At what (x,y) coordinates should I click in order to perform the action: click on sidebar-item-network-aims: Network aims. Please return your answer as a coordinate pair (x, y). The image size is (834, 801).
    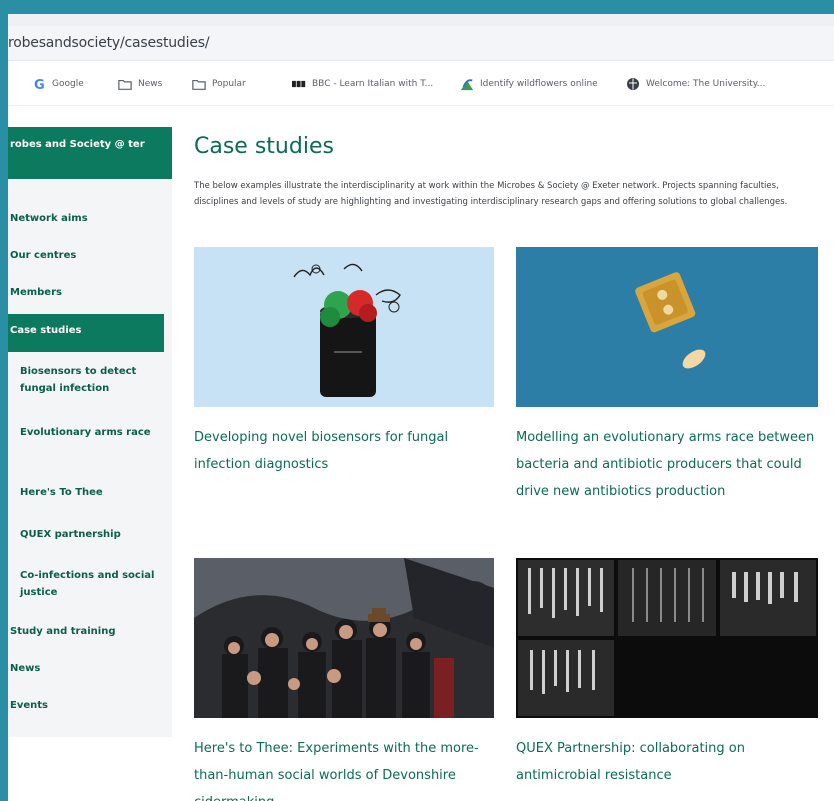
    Looking at the image, I should click on (49, 219).